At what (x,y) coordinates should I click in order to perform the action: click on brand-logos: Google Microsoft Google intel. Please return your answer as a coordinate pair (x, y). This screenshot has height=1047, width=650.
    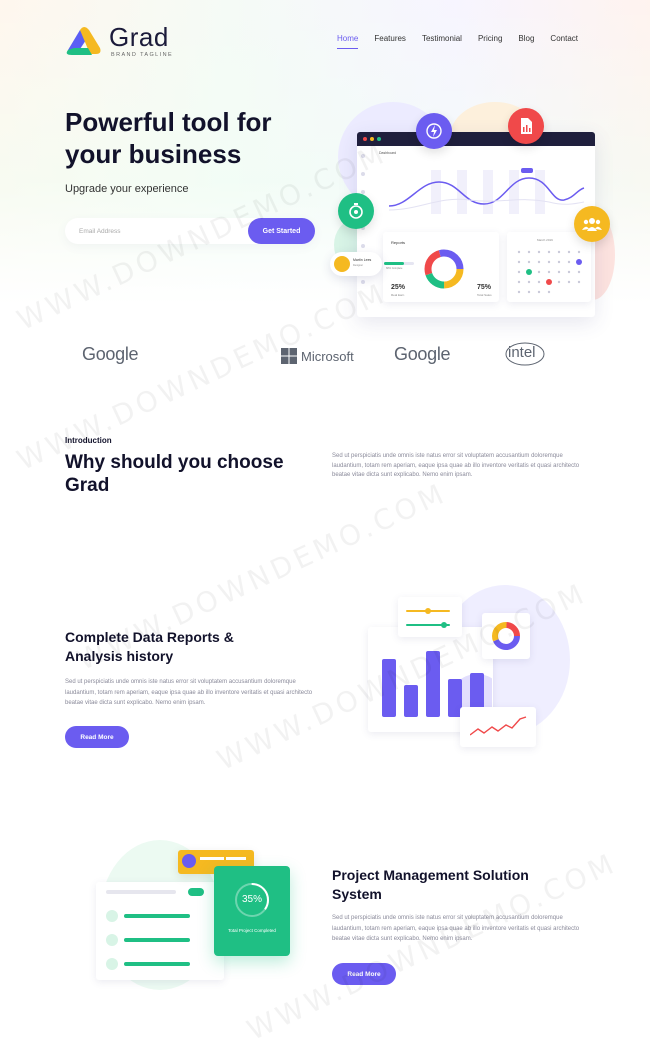
    Looking at the image, I should click on (325, 355).